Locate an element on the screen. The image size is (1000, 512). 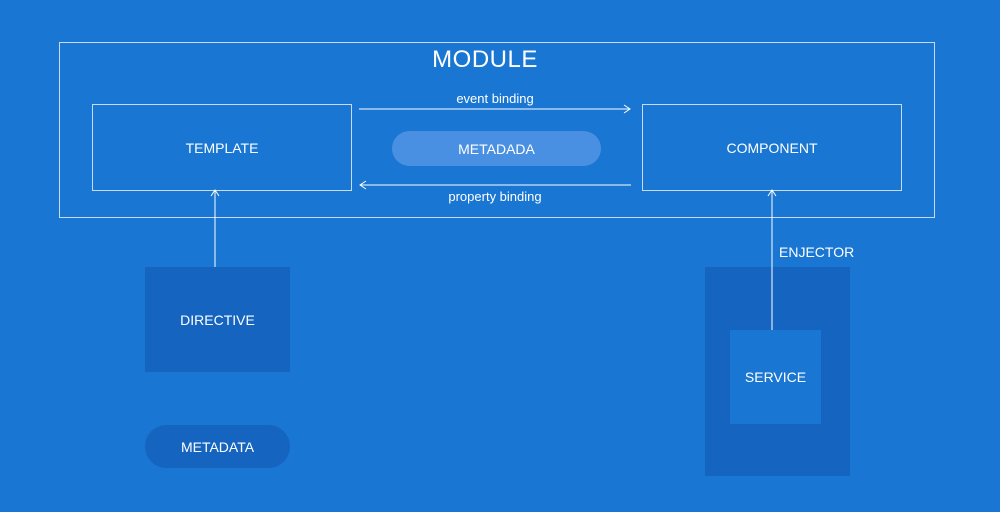
directive-to-template-arrow is located at coordinates (215, 228).